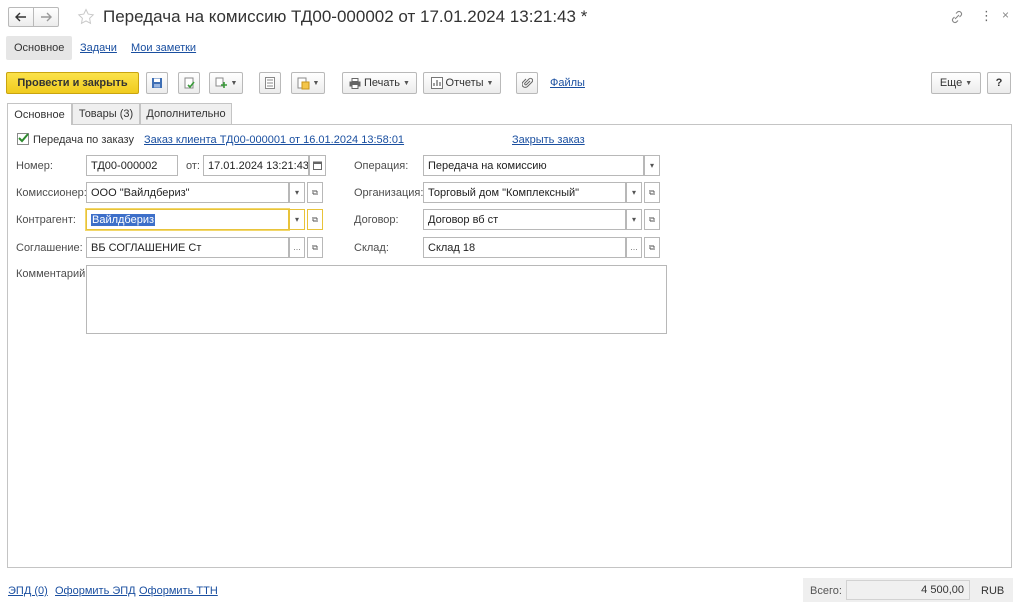 This screenshot has width=1024, height=607. I want to click on related-docs-button: ▼, so click(308, 83).